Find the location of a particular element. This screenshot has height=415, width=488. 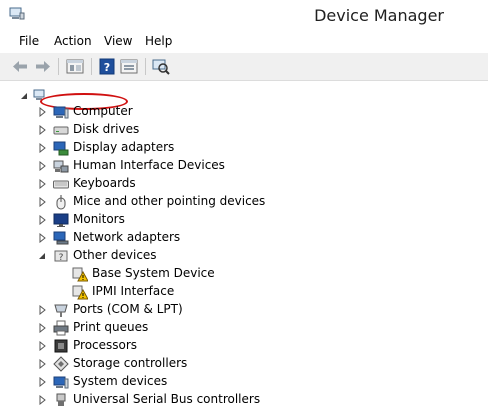

menu-action: Action is located at coordinates (73, 41).